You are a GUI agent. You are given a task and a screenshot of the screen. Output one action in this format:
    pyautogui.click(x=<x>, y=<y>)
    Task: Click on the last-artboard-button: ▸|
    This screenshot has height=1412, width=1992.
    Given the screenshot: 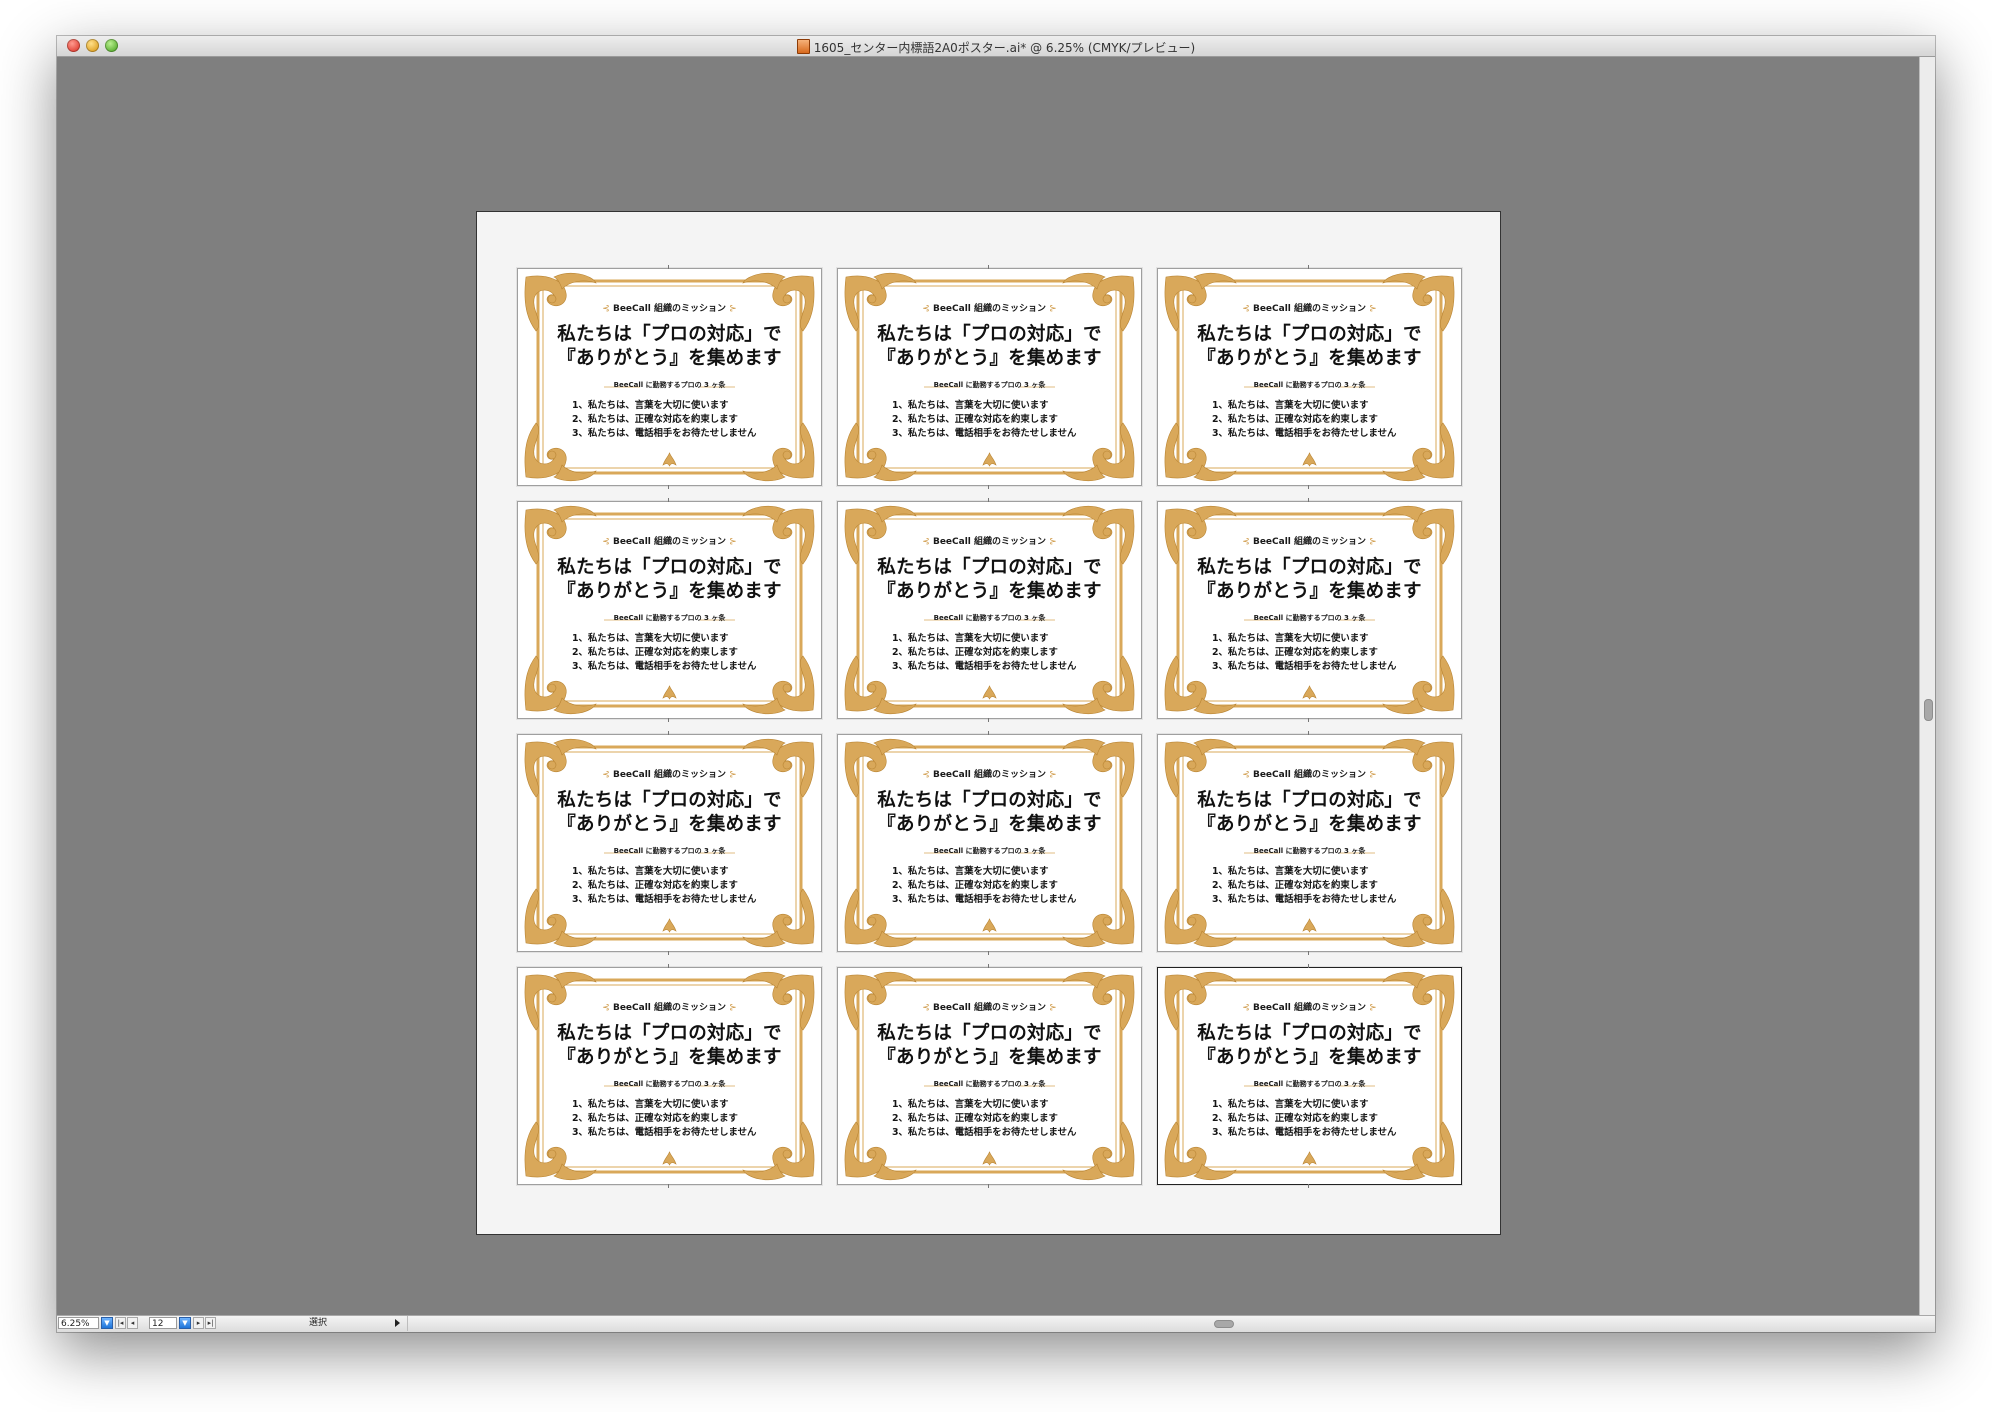 What is the action you would take?
    pyautogui.click(x=210, y=1323)
    